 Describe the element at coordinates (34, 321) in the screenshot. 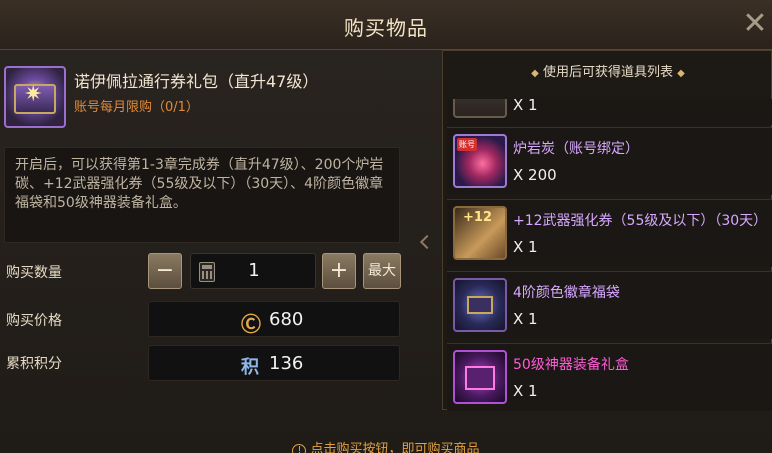

I see `price-label: 购买价格` at that location.